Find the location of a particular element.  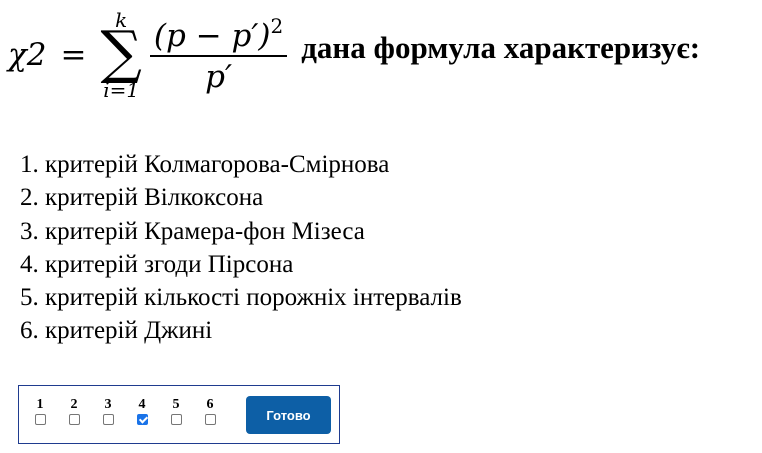

answer-panel: 1 2 3 4 5 6 Готово is located at coordinates (179, 414).